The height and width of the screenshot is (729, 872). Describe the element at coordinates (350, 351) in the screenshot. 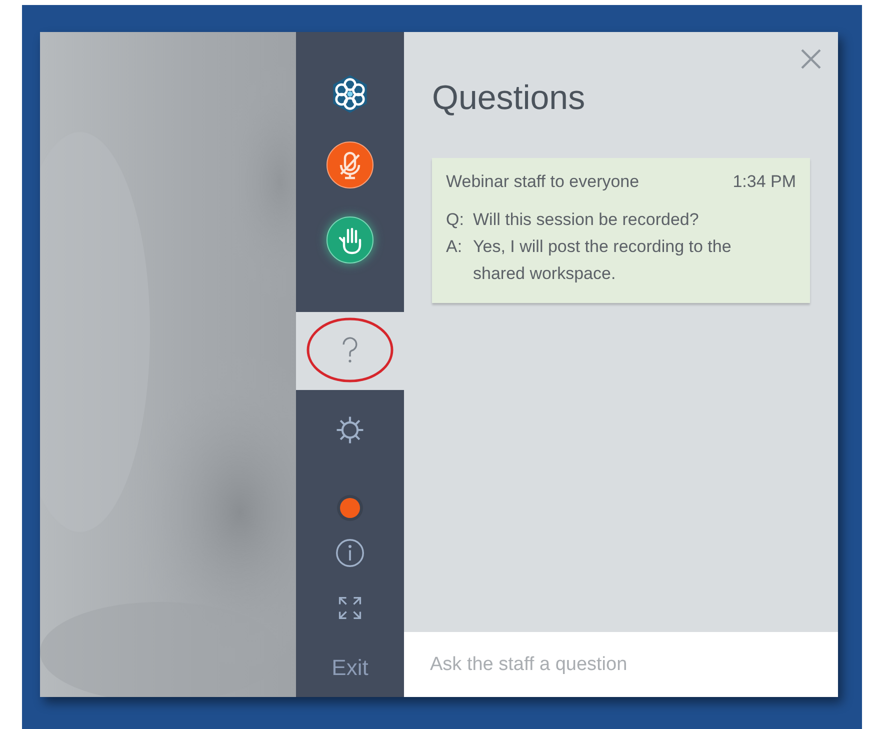

I see `sidebar-item` at that location.